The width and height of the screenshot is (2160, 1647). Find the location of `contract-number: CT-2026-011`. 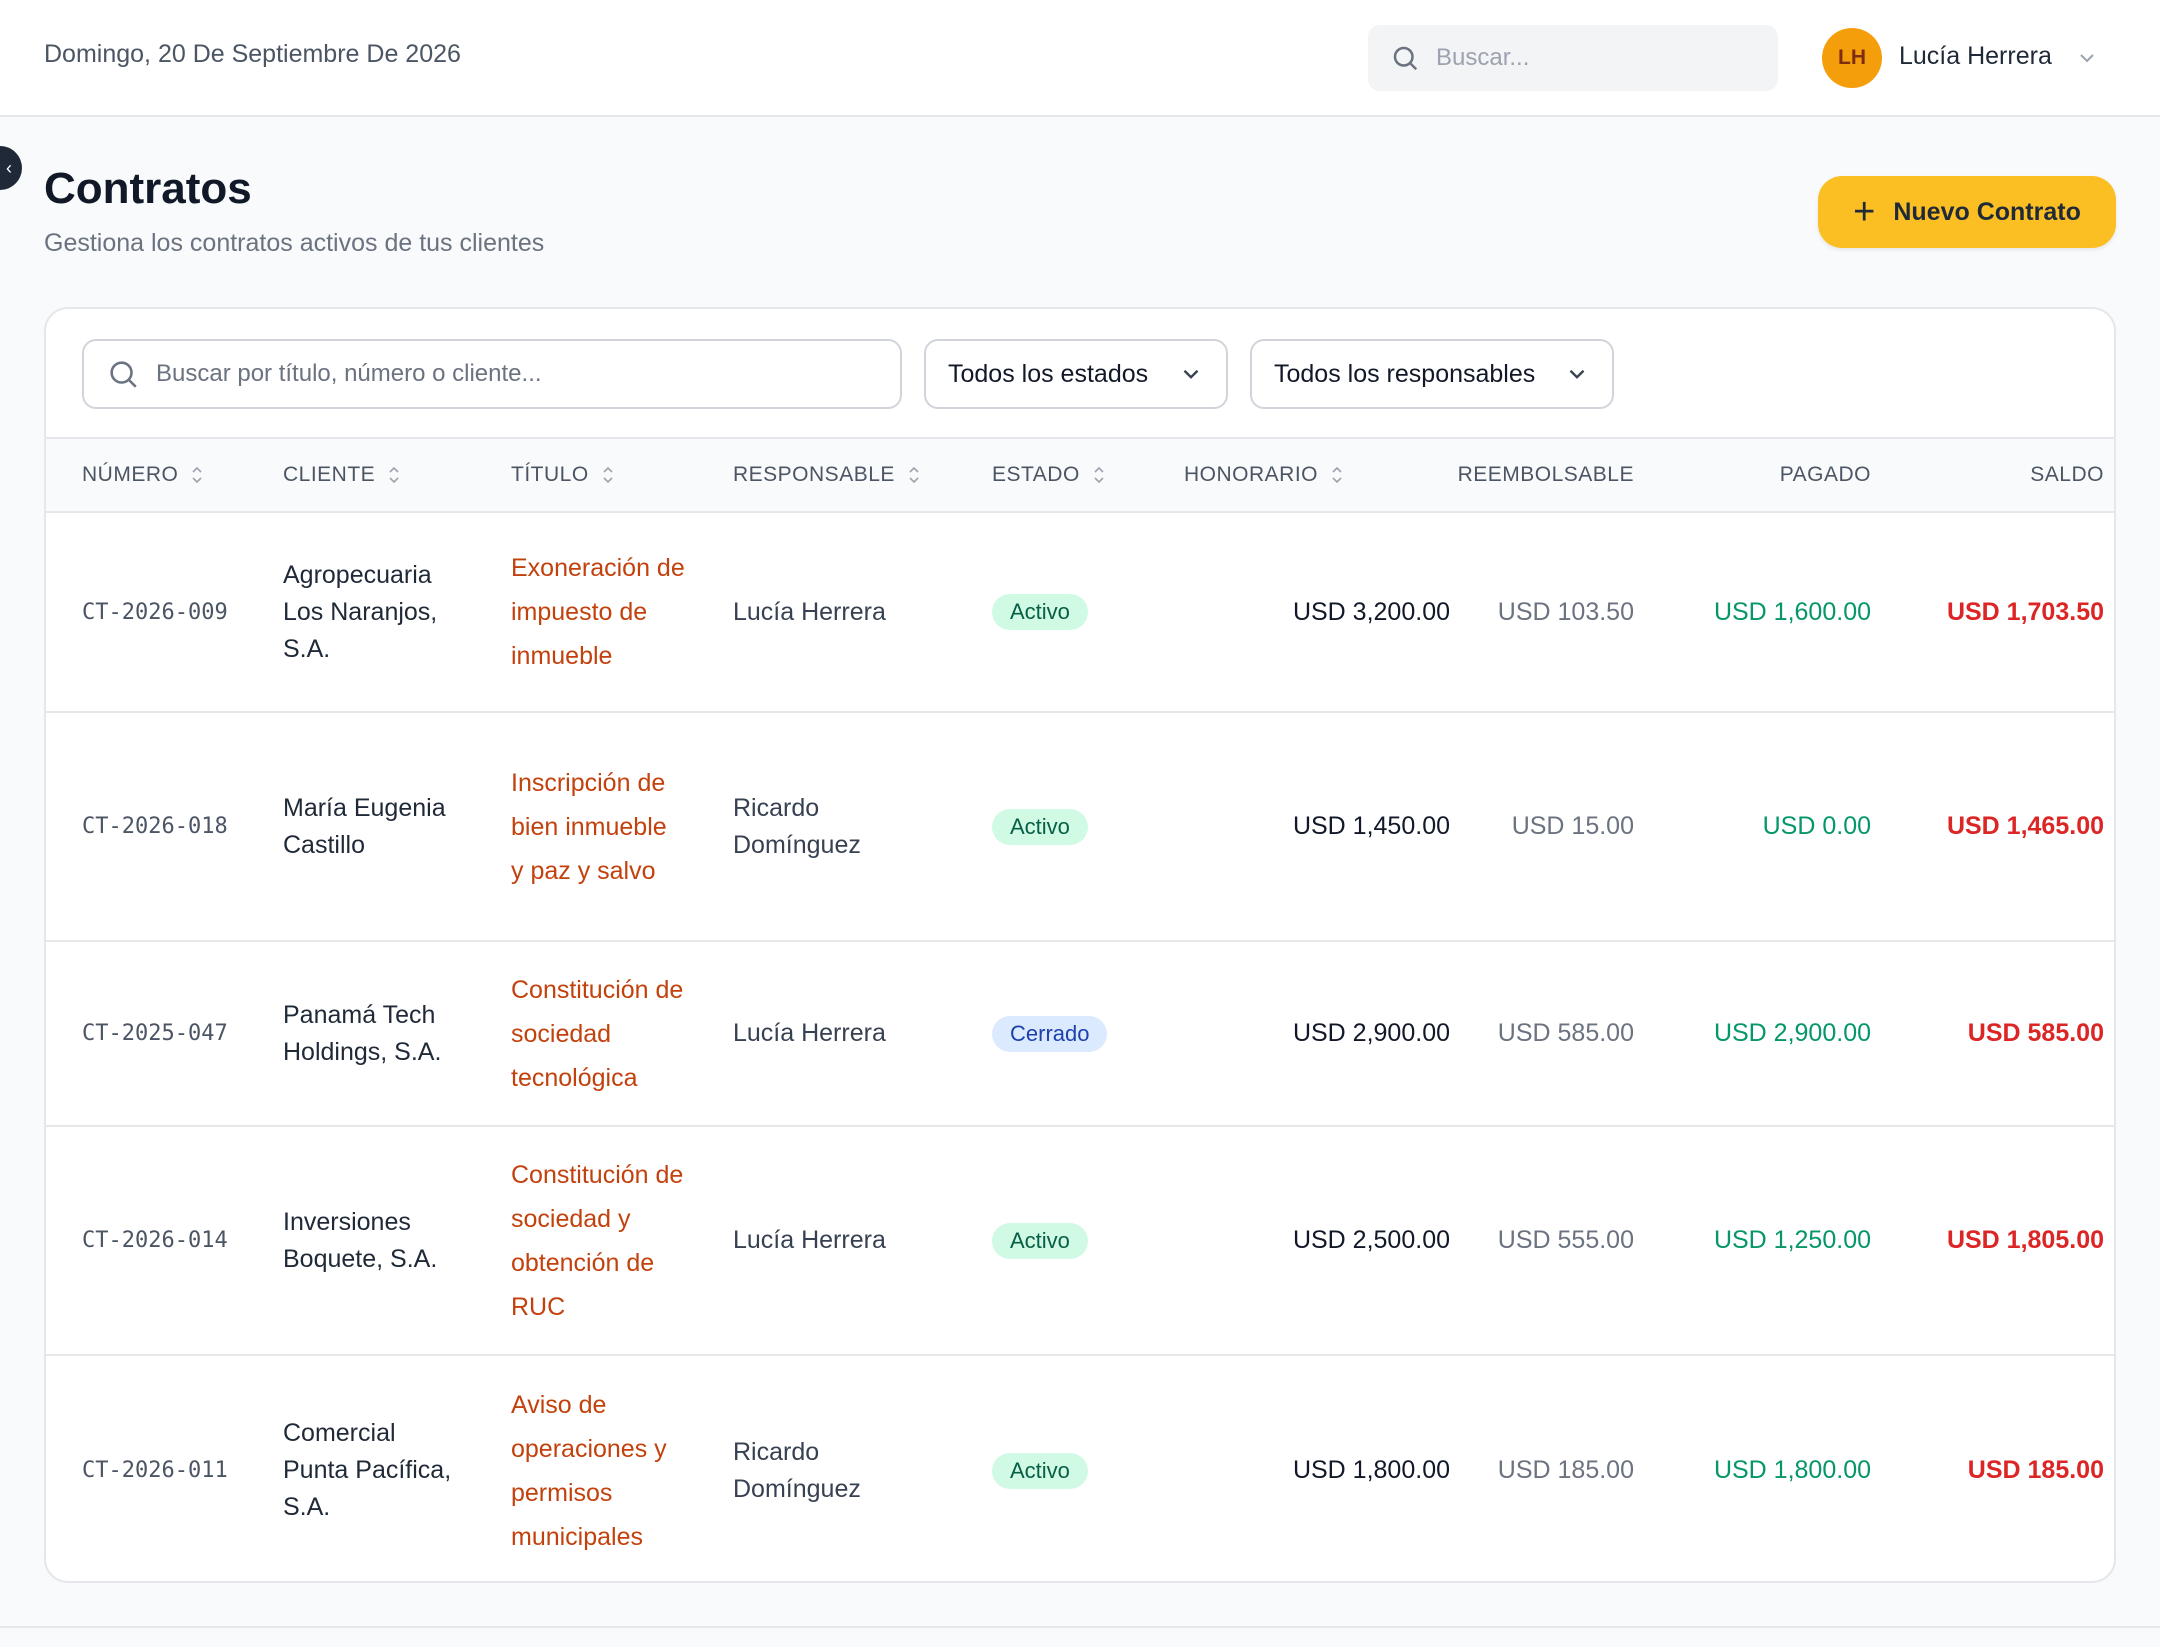

contract-number: CT-2026-011 is located at coordinates (155, 1470).